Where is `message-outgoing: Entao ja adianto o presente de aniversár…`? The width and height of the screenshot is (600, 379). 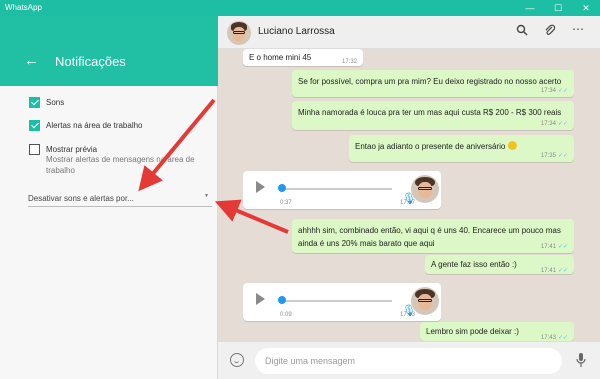
message-outgoing: Entao ja adianto o presente de aniversár… is located at coordinates (461, 148).